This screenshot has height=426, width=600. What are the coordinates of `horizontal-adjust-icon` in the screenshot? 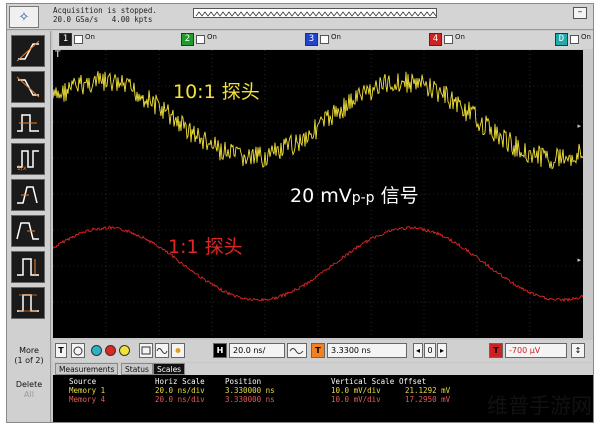 It's located at (297, 350).